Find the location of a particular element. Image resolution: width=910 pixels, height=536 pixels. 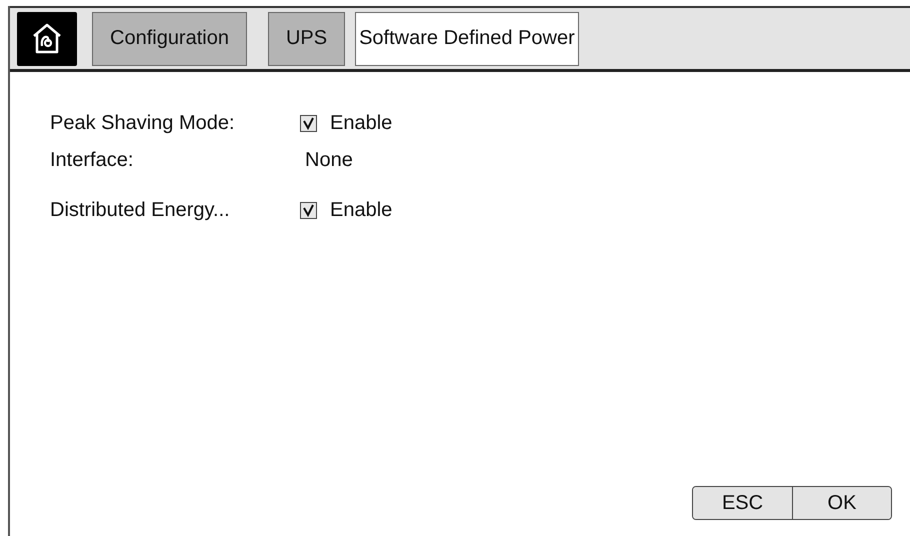

ok-button: OK is located at coordinates (841, 503).